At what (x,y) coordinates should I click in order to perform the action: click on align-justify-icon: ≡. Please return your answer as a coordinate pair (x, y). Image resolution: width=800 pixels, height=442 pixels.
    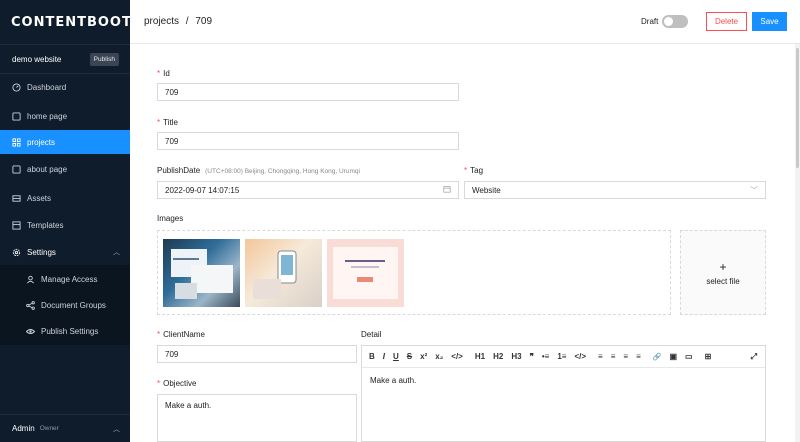
    Looking at the image, I should click on (638, 356).